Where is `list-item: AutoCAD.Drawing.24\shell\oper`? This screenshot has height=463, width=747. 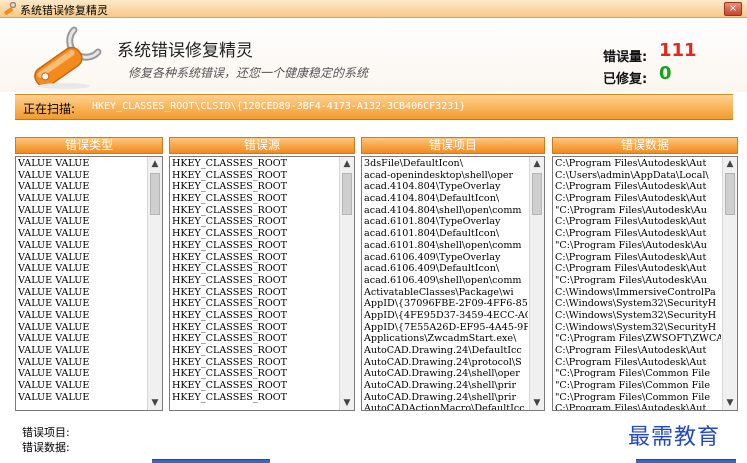
list-item: AutoCAD.Drawing.24\shell\oper is located at coordinates (446, 374).